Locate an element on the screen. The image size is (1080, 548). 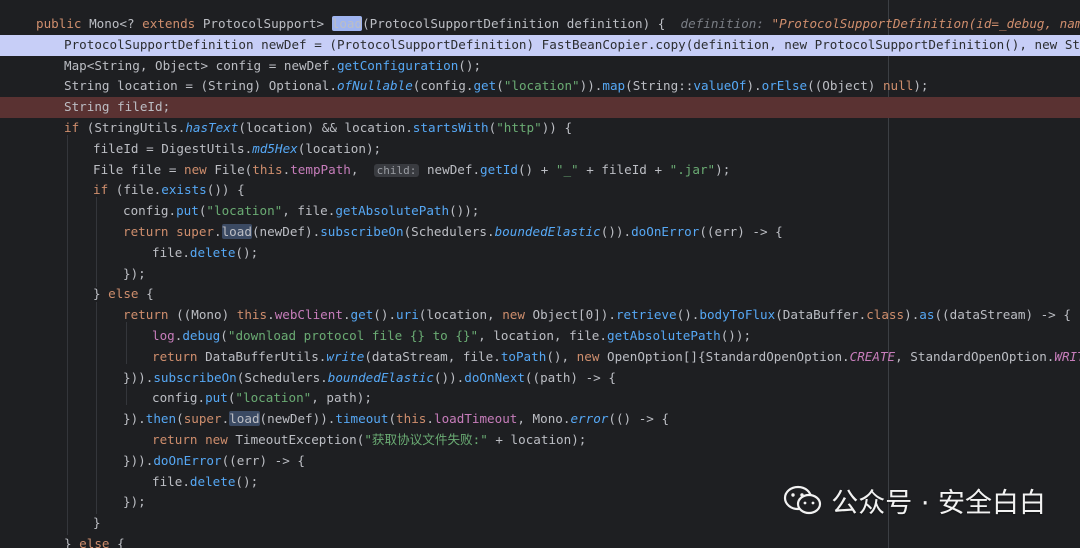
code-token: config. is located at coordinates (179, 398).